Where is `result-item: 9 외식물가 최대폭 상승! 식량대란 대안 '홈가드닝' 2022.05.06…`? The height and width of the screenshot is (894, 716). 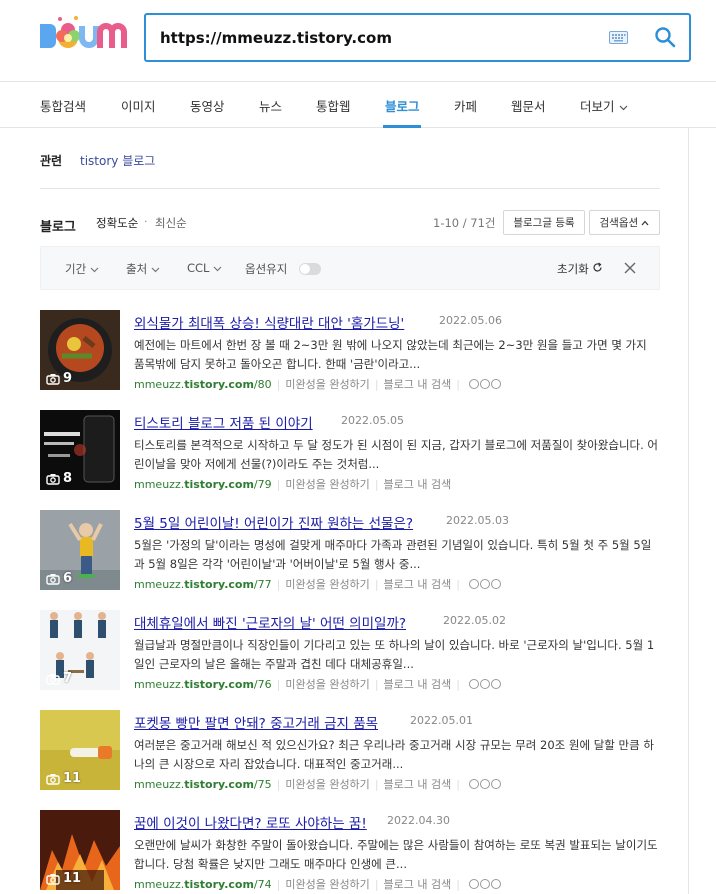
result-item: 9 외식물가 최대폭 상승! 식량대란 대안 '홈가드닝' 2022.05.06… is located at coordinates (350, 351).